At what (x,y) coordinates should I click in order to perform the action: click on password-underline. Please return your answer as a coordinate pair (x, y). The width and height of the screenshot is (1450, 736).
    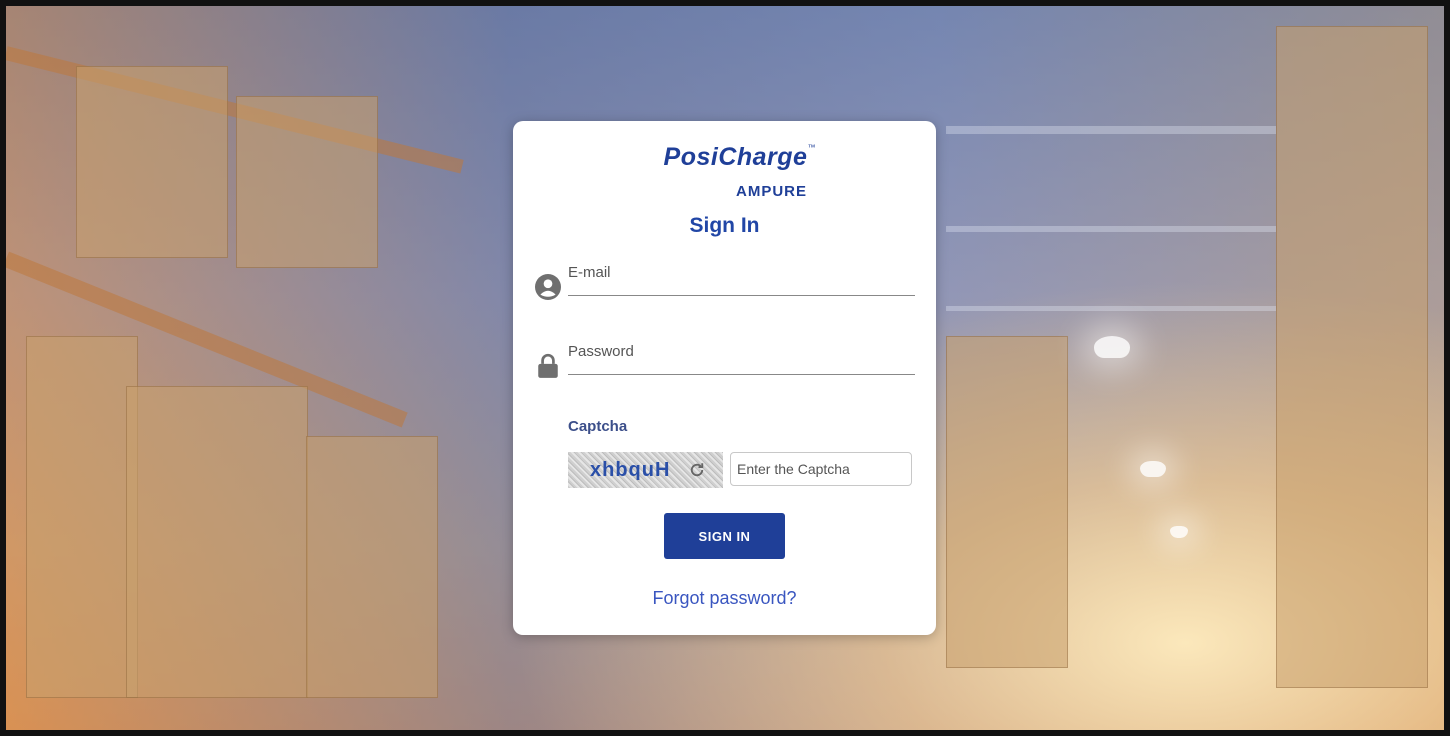
    Looking at the image, I should click on (741, 374).